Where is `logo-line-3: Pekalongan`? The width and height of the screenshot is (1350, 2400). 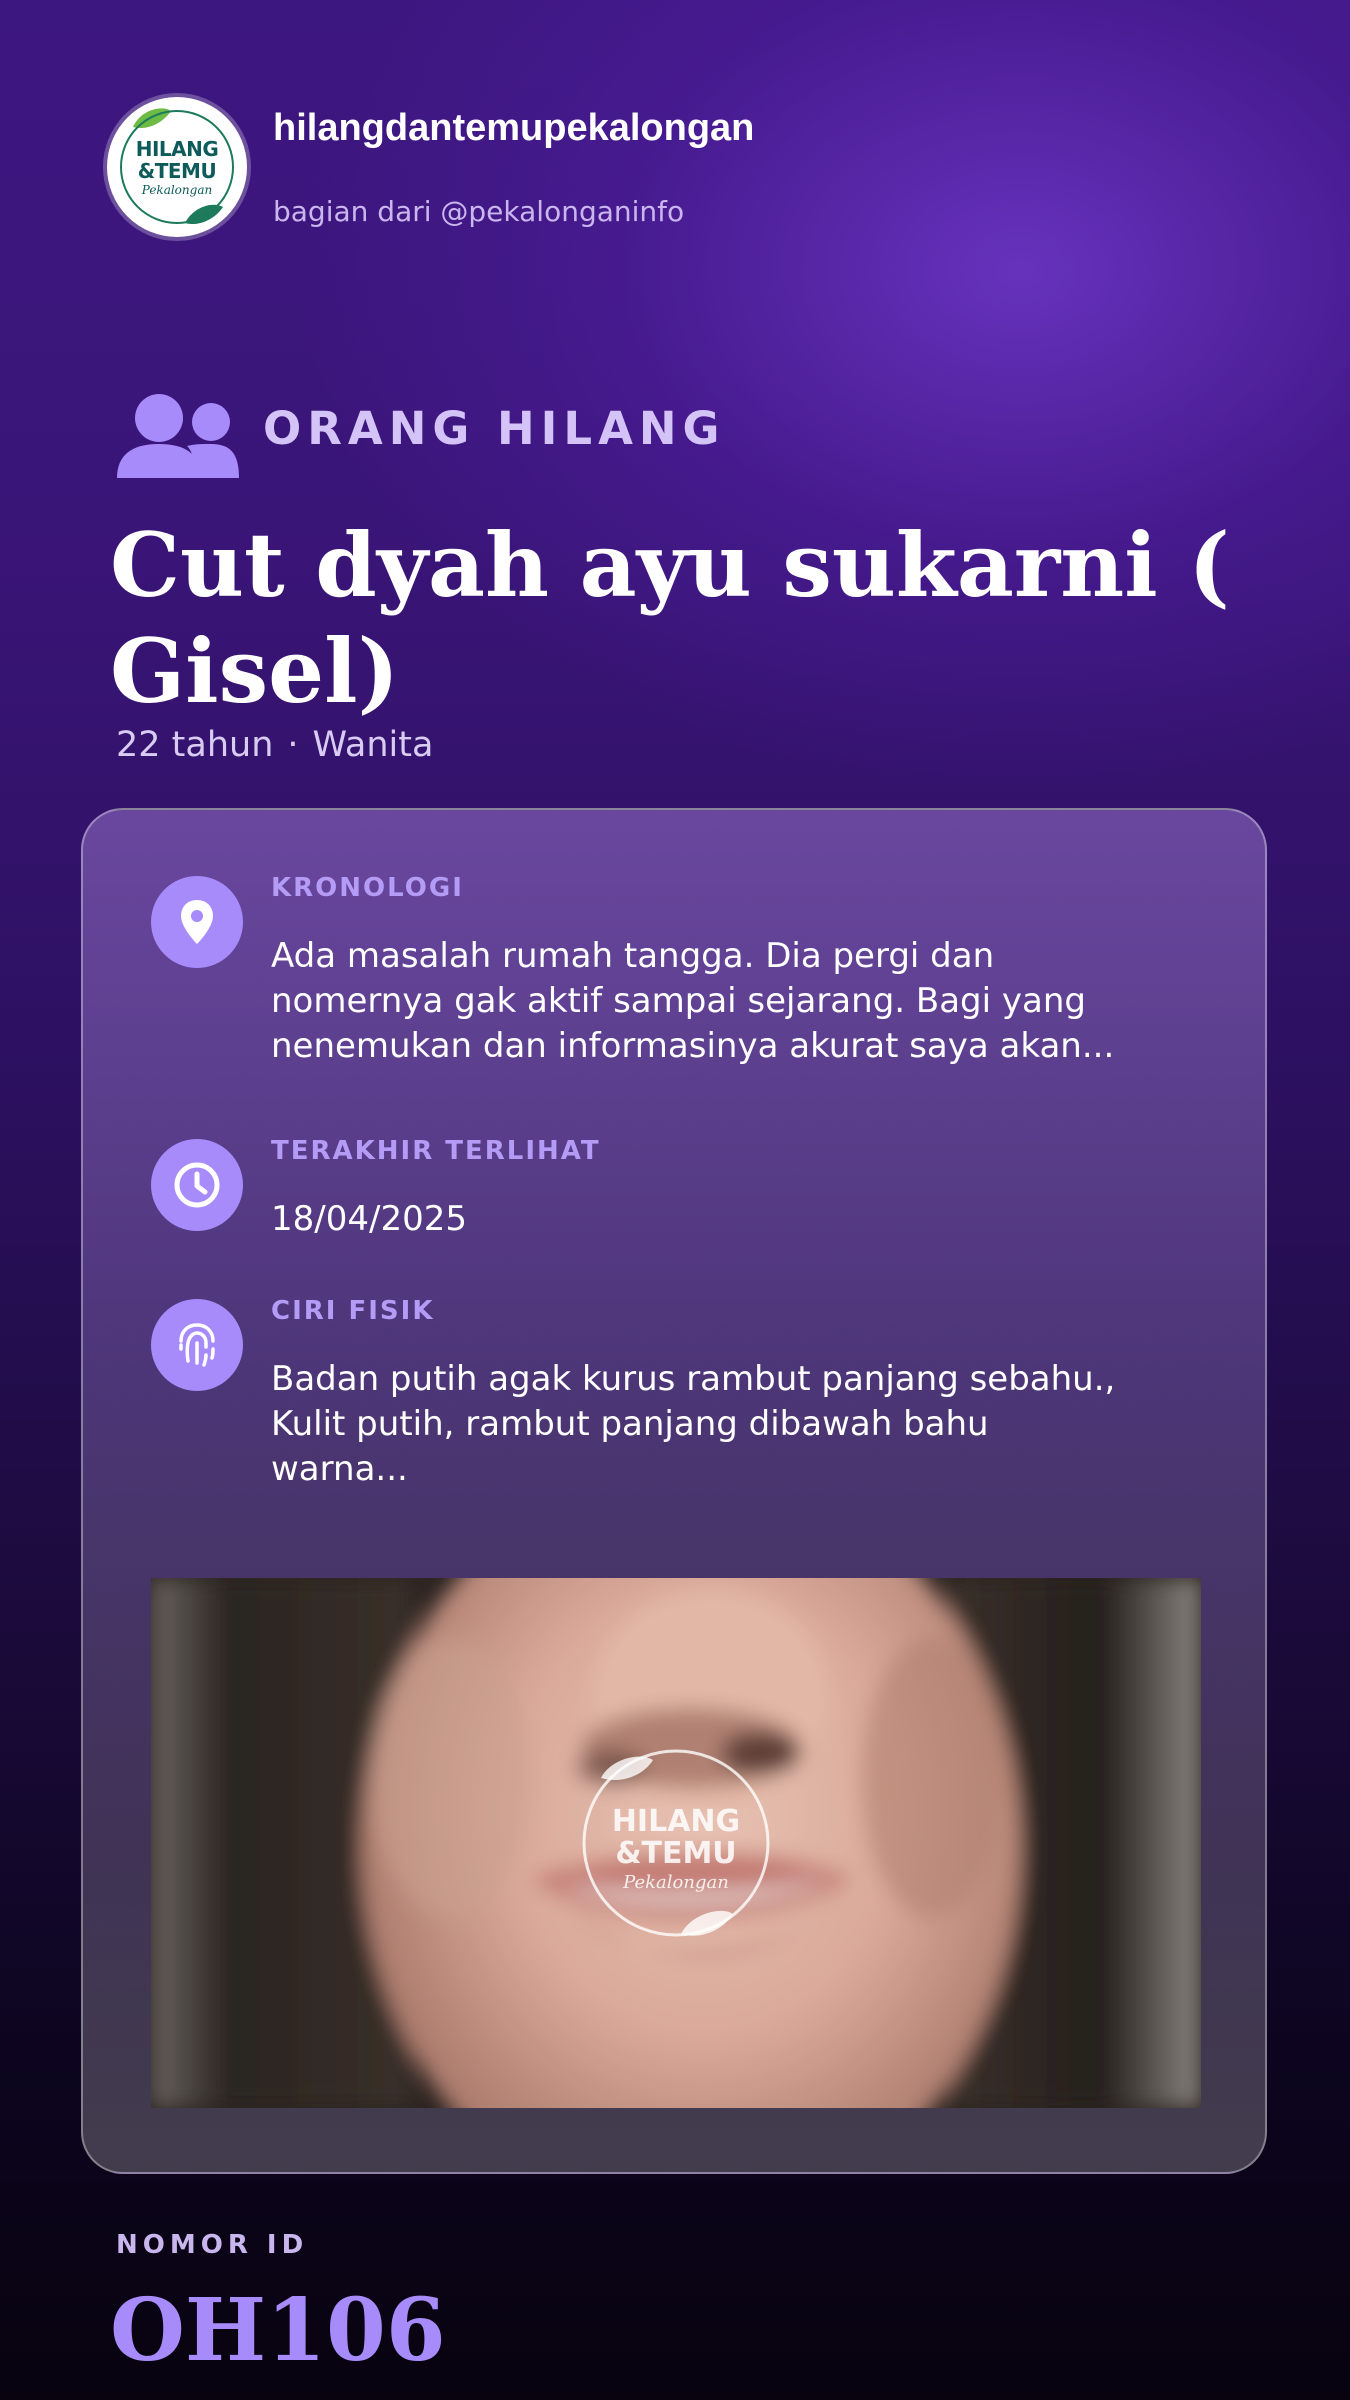
logo-line-3: Pekalongan is located at coordinates (177, 190).